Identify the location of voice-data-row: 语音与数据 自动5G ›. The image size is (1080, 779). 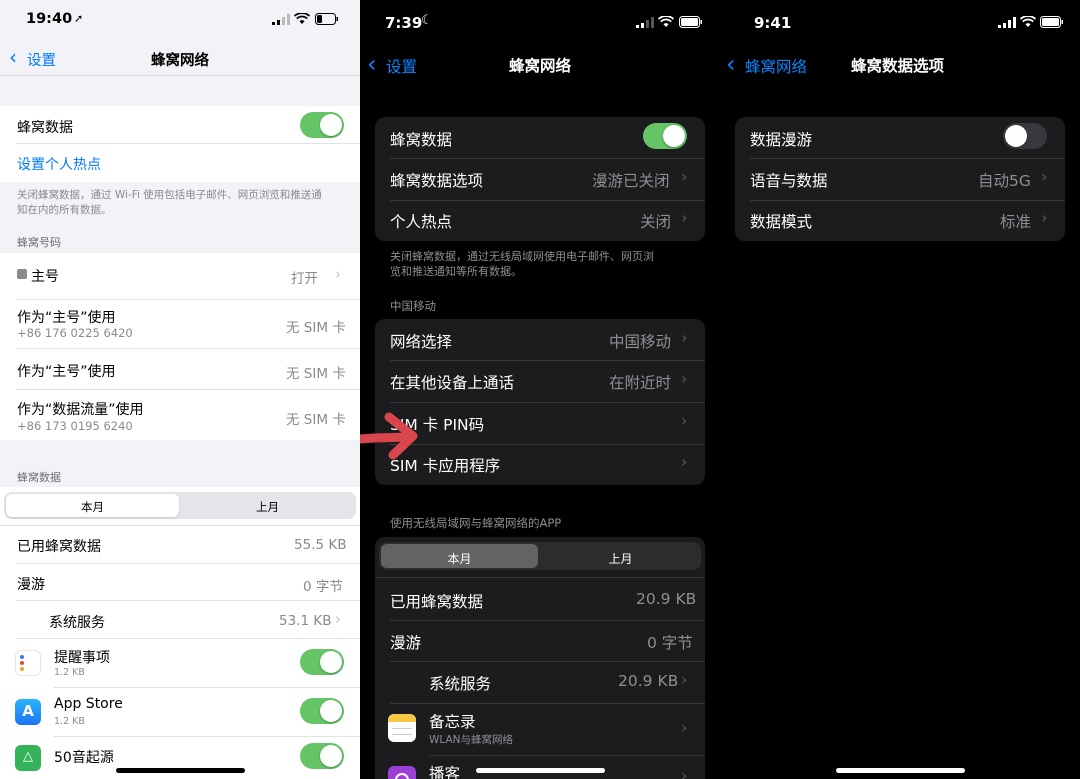
(900, 179).